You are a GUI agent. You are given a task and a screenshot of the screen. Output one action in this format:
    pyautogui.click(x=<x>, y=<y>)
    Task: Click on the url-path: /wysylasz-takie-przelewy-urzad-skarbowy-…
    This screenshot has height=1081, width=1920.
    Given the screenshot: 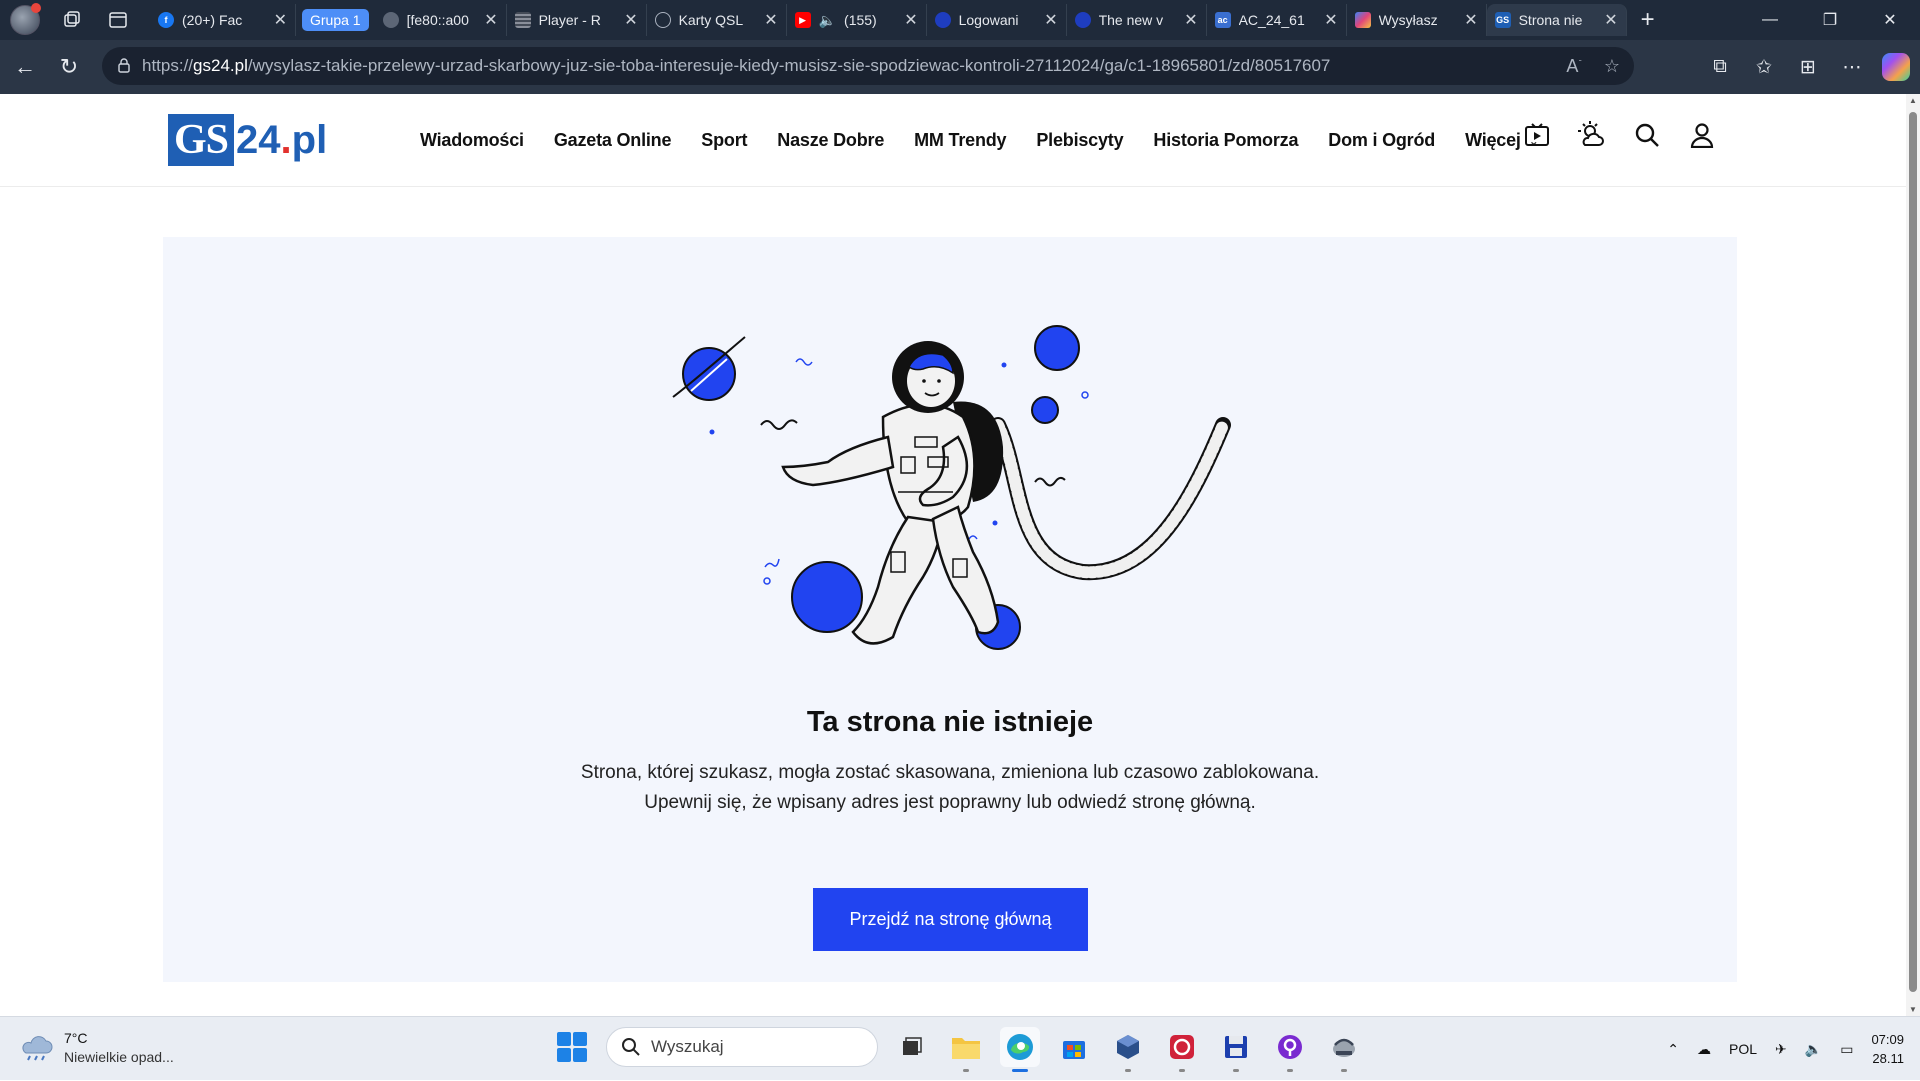 What is the action you would take?
    pyautogui.click(x=789, y=65)
    